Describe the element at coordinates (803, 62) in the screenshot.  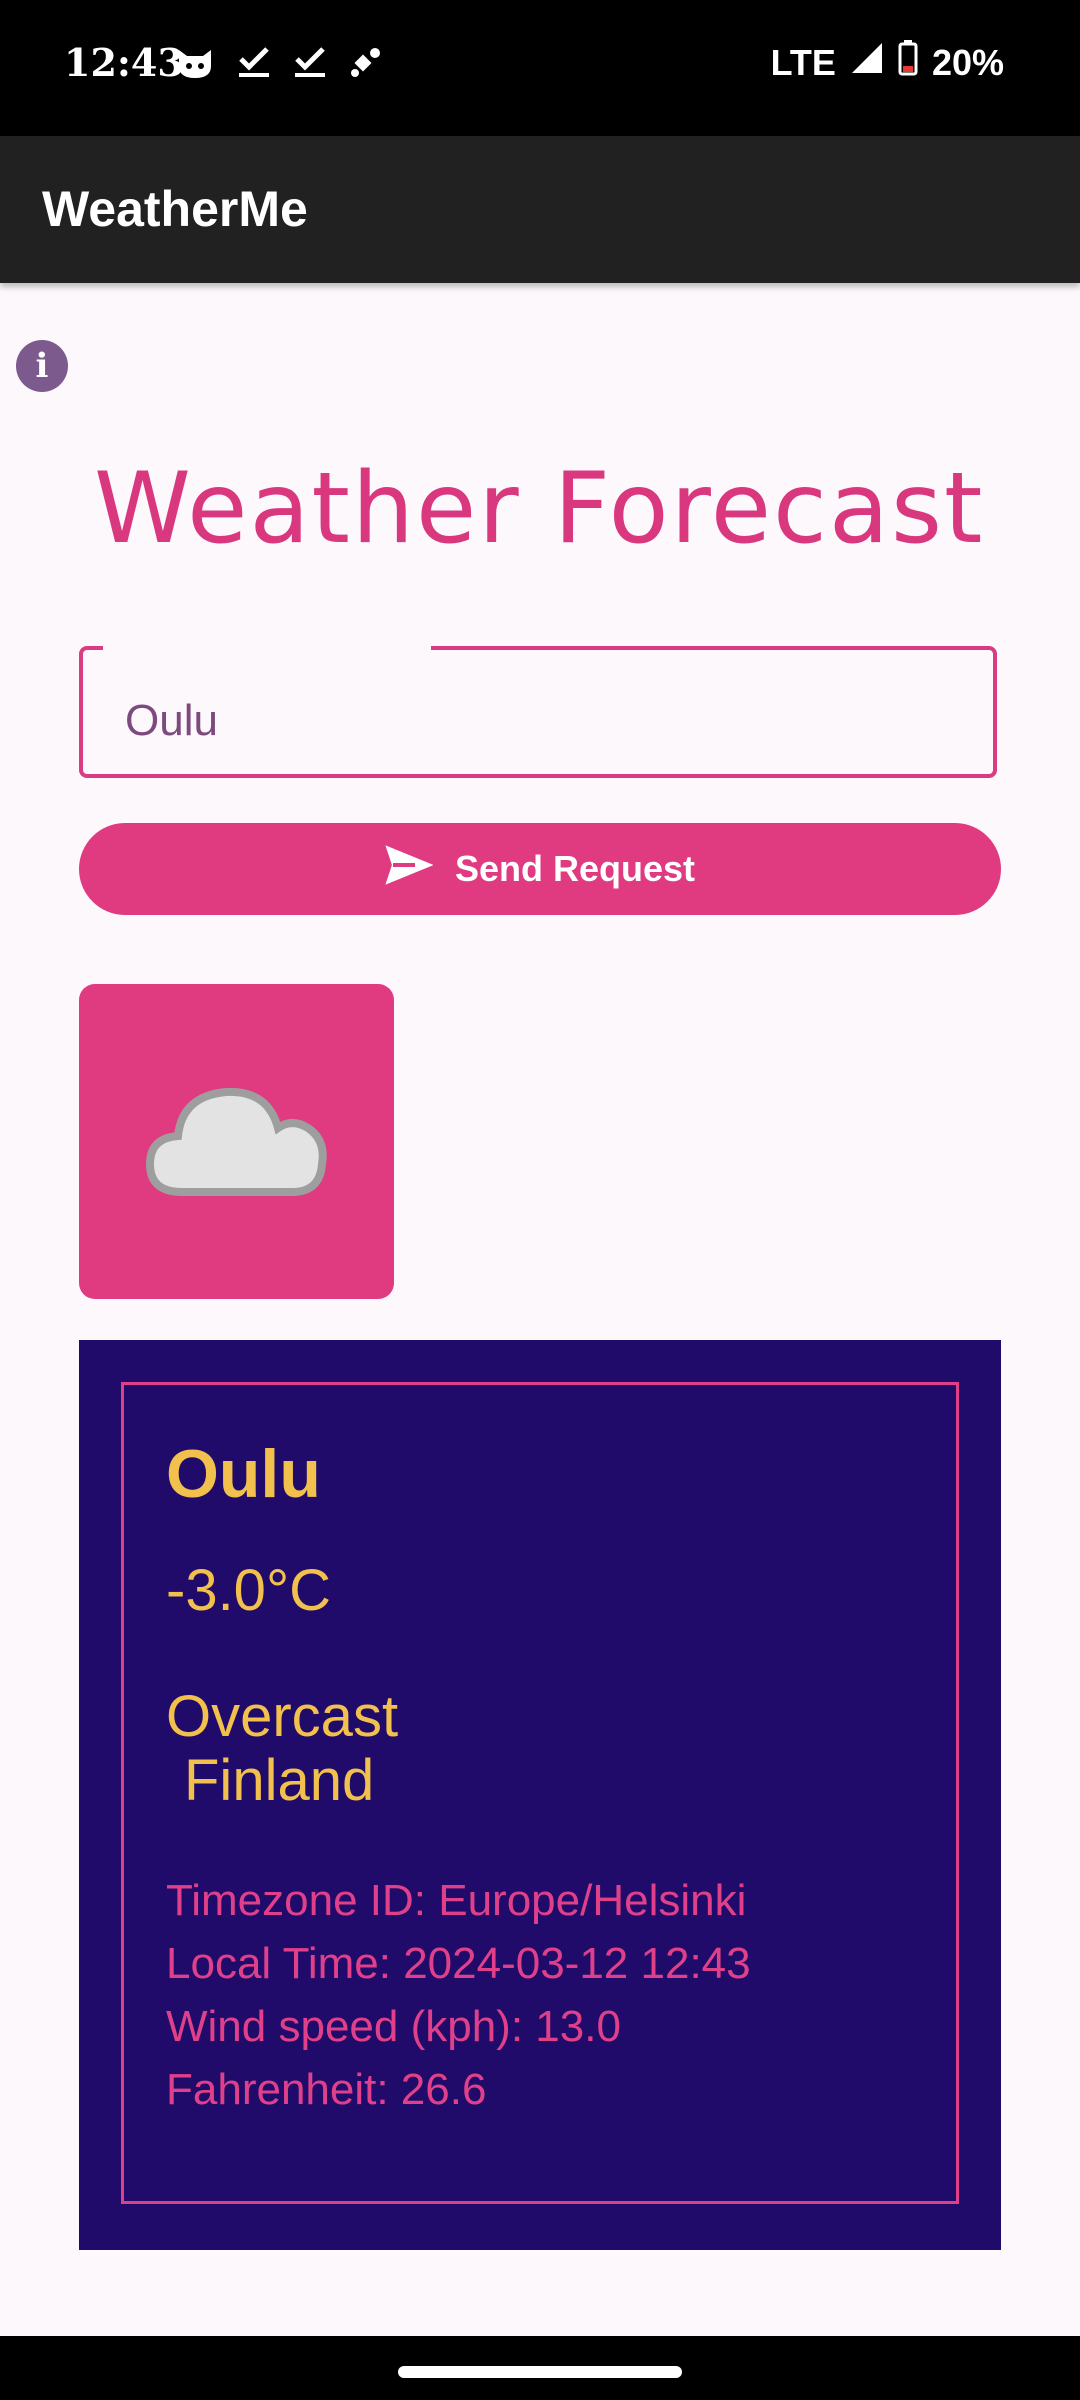
I see `network-label: LTE` at that location.